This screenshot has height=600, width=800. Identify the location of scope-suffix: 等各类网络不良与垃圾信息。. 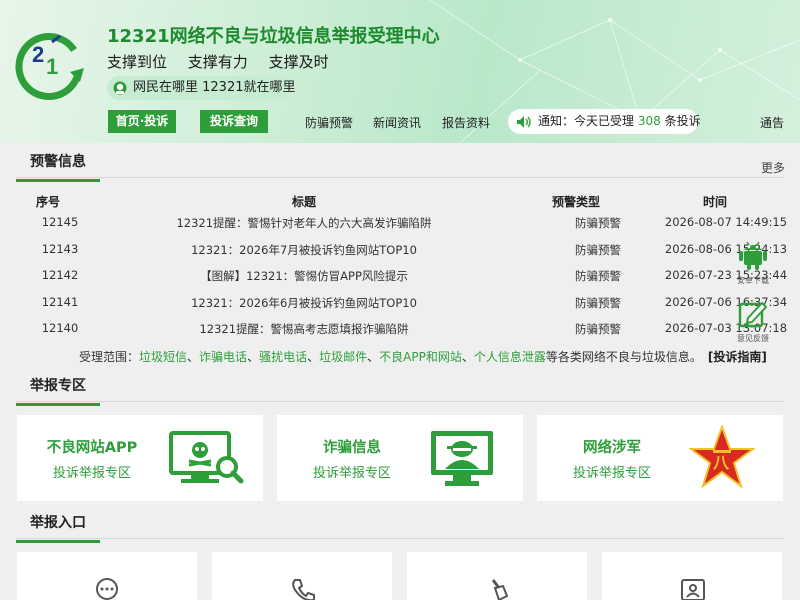
(623, 357).